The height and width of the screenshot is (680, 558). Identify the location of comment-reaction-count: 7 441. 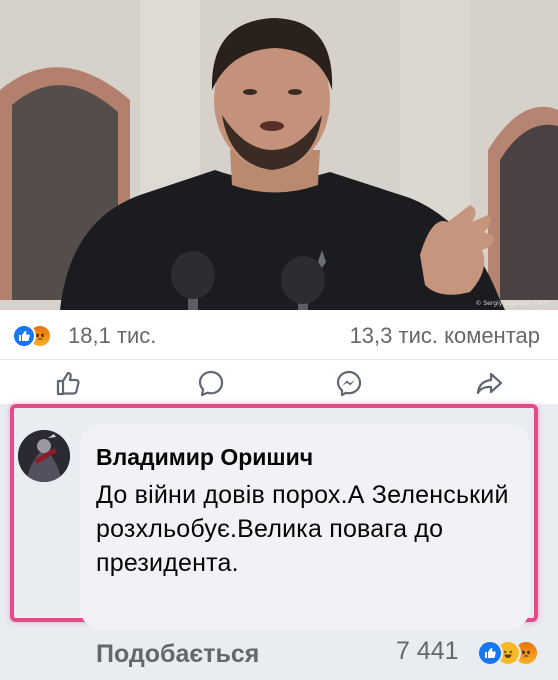
(427, 651).